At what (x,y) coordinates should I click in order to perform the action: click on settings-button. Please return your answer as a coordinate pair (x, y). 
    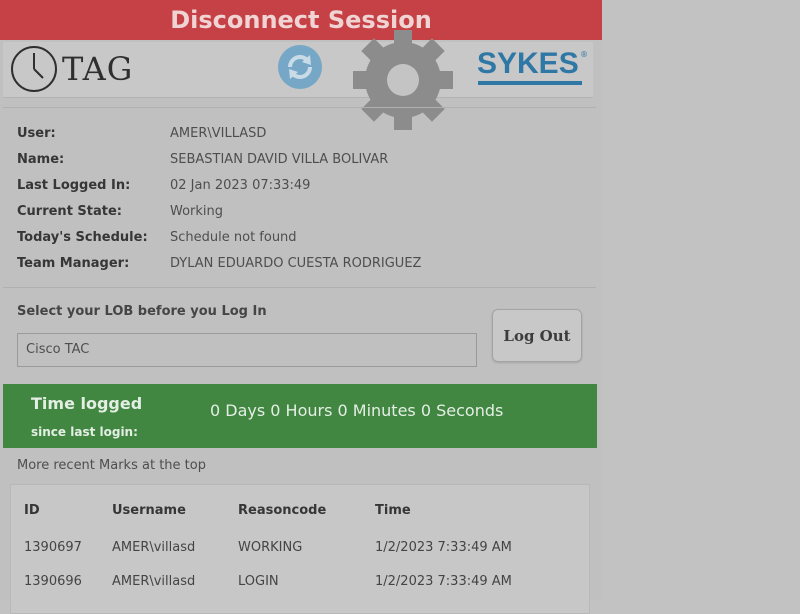
    Looking at the image, I should click on (404, 82).